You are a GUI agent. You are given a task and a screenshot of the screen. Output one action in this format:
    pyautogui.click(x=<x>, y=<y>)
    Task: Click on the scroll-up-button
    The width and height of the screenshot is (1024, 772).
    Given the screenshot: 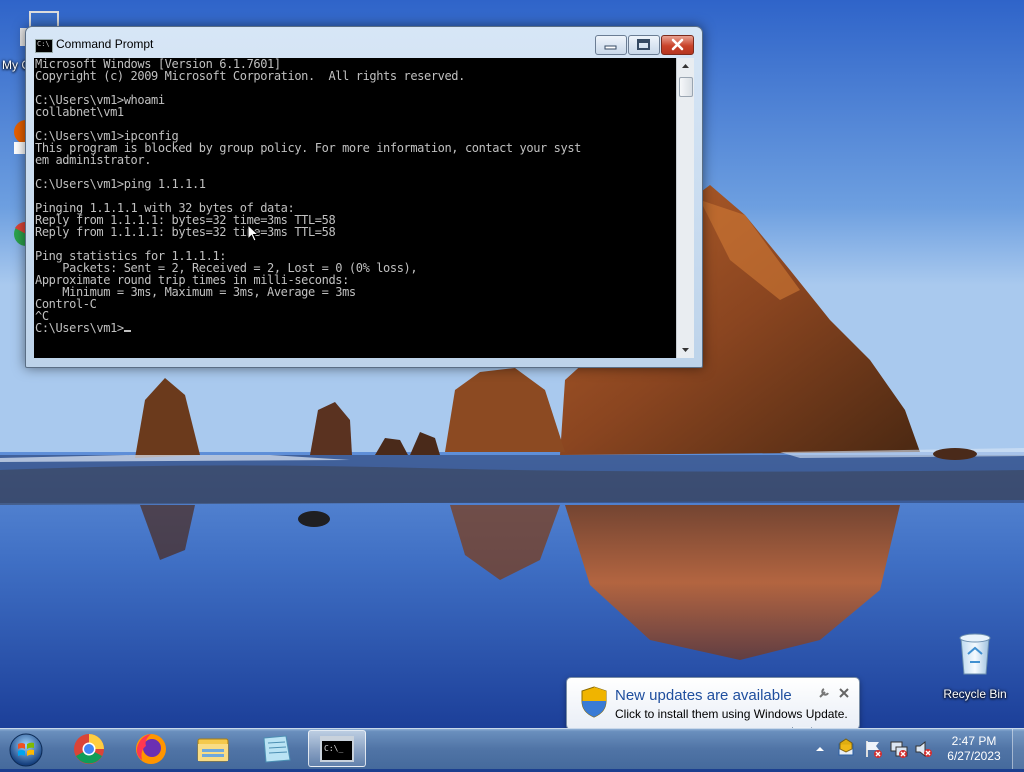 What is the action you would take?
    pyautogui.click(x=685, y=66)
    